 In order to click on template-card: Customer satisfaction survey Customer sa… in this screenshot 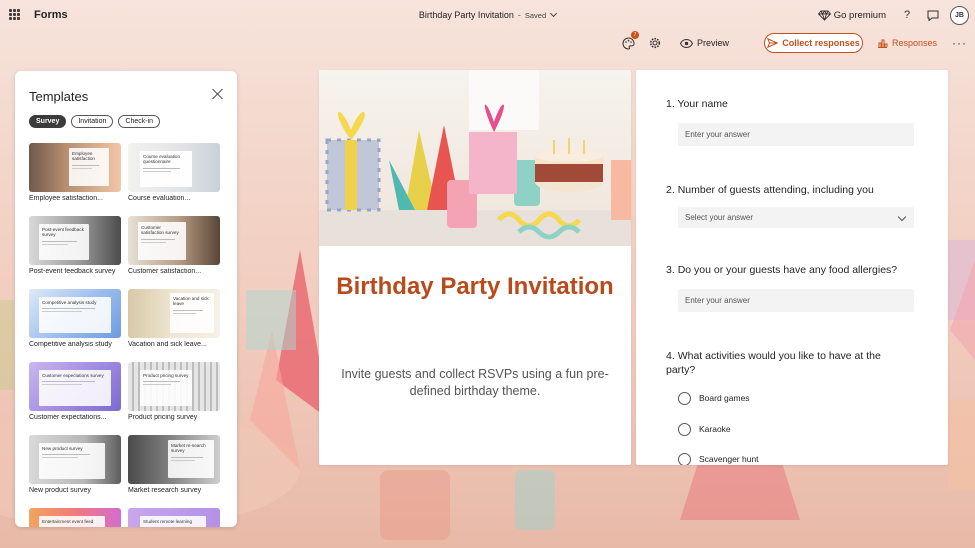, I will do `click(174, 245)`.